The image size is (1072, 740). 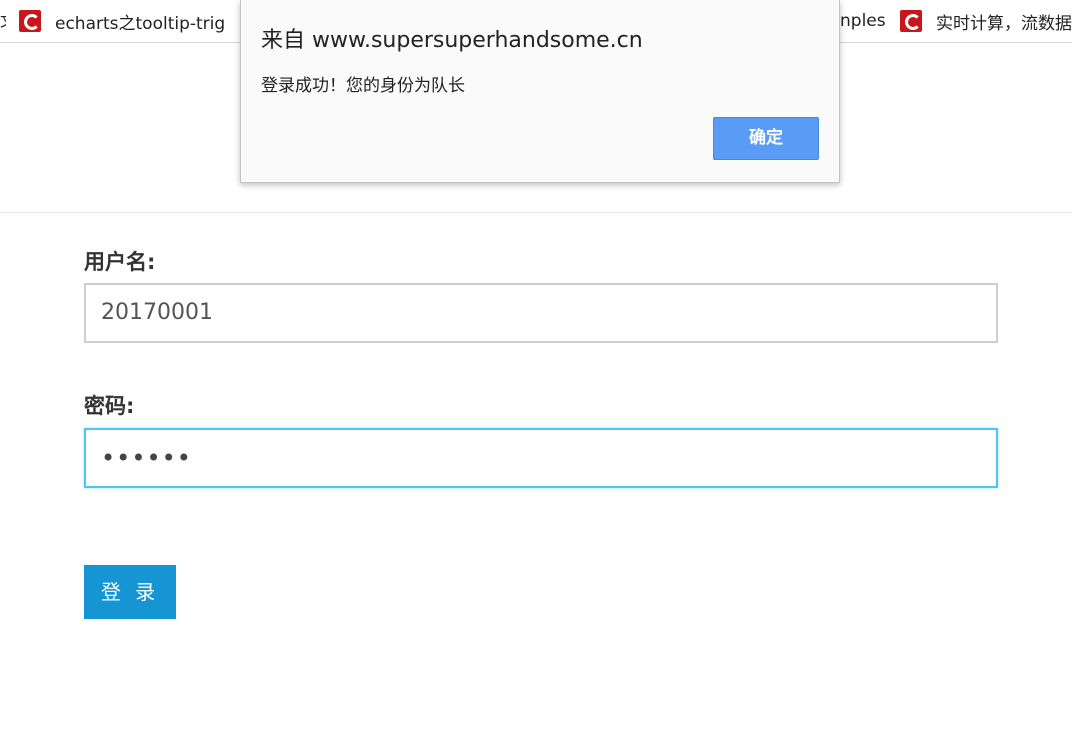 I want to click on username-label: 用户名:, so click(x=120, y=262).